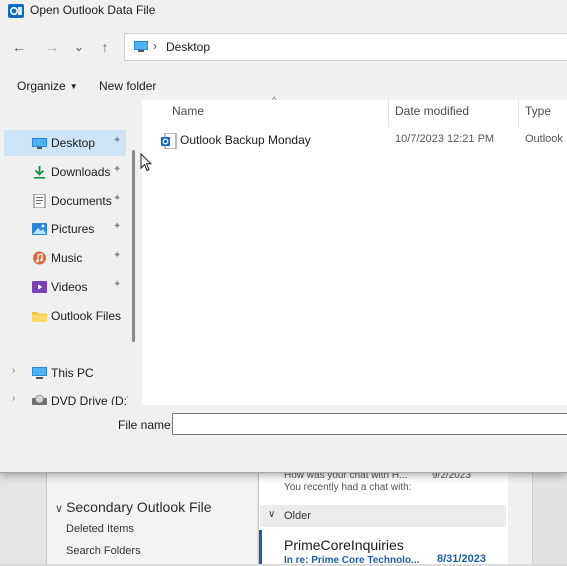 The image size is (567, 566). Describe the element at coordinates (369, 424) in the screenshot. I see `file-name-input` at that location.